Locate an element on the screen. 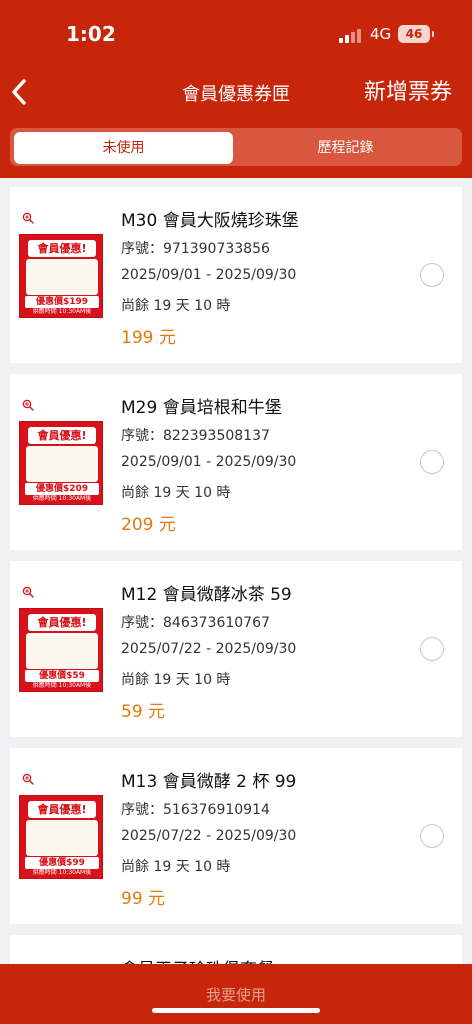 This screenshot has width=472, height=1024. home-indicator is located at coordinates (236, 1010).